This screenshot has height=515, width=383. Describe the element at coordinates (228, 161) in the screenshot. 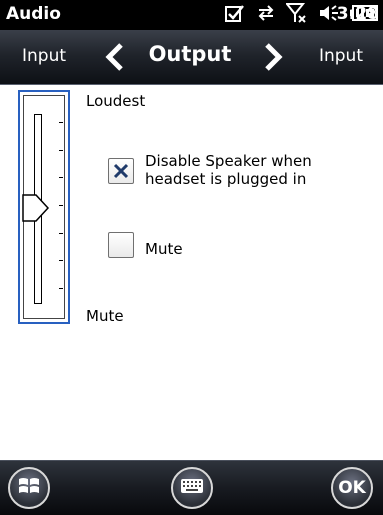

I see `disable-speaker-label-line1: Disable Speaker when` at that location.